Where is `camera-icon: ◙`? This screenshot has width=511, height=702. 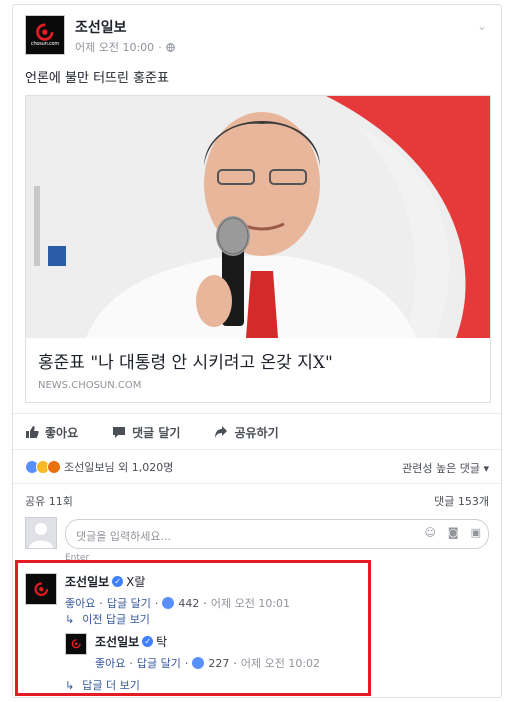
camera-icon: ◙ is located at coordinates (453, 532).